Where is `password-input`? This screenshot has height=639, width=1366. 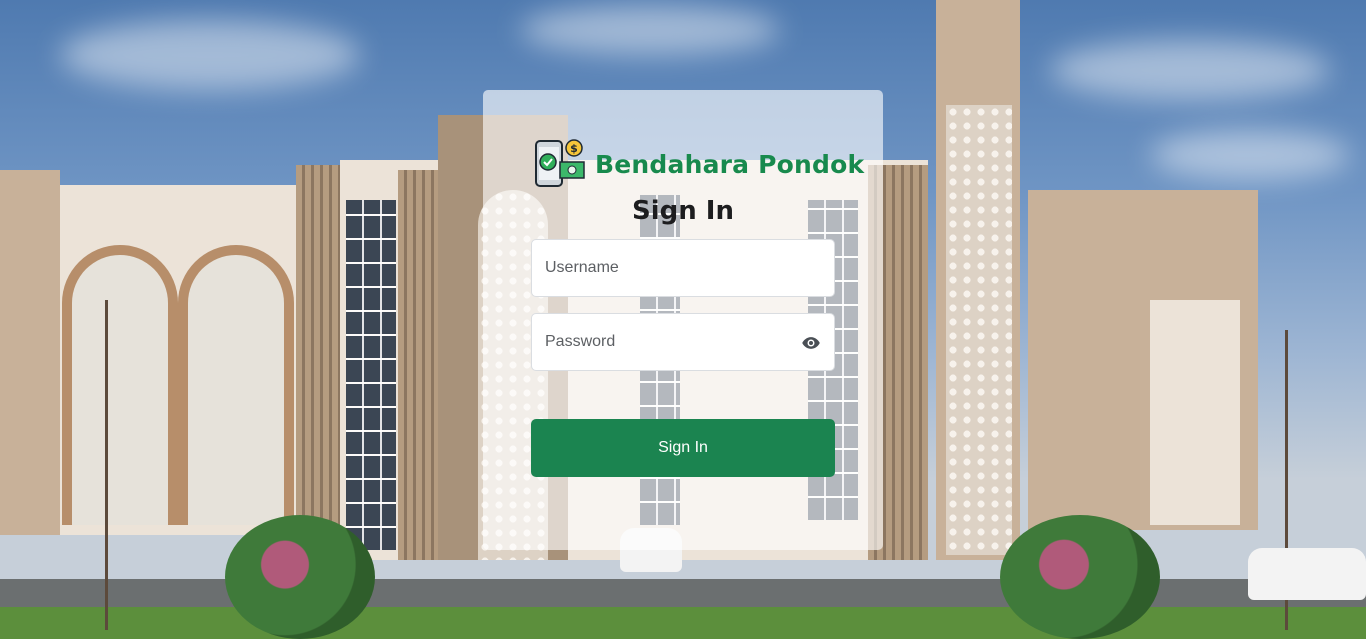
password-input is located at coordinates (658, 342).